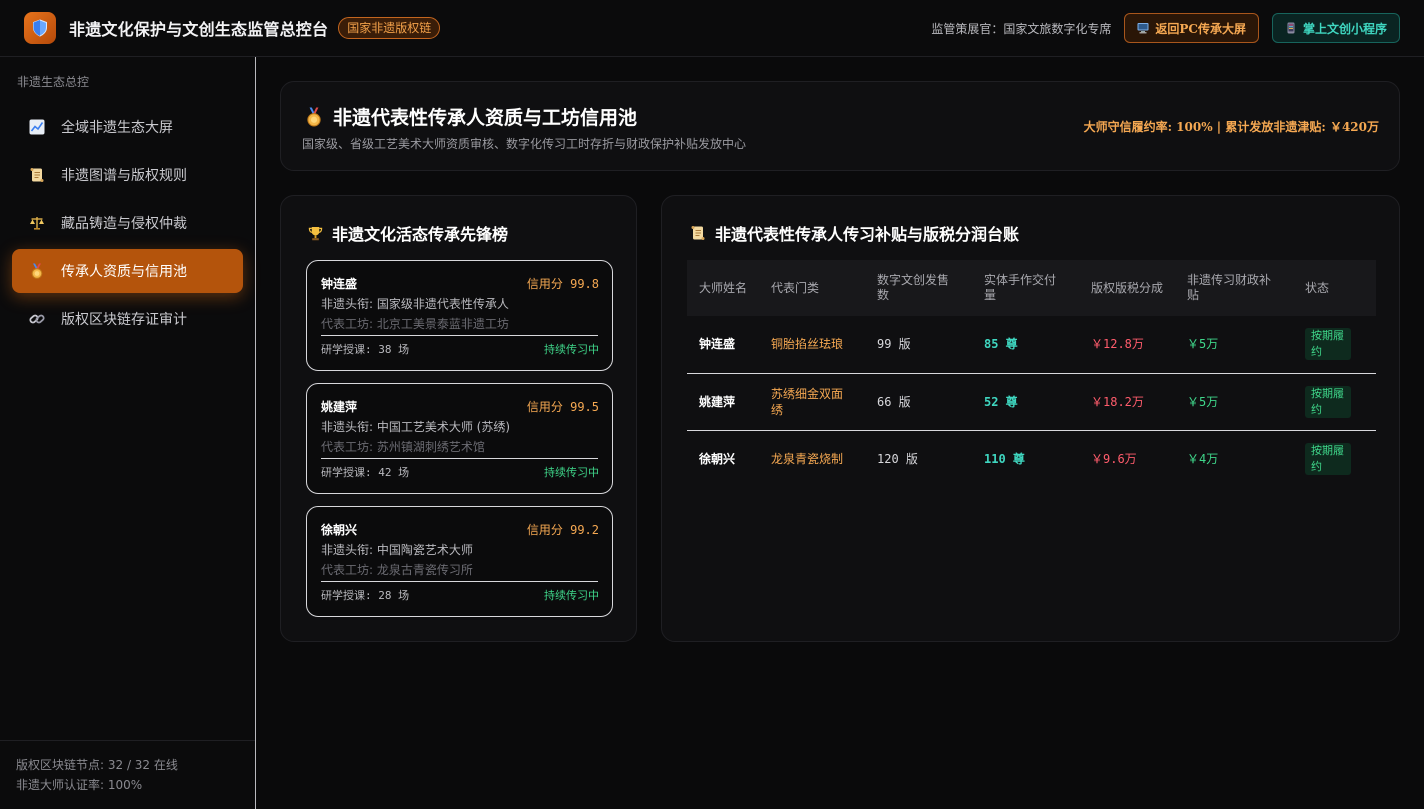  Describe the element at coordinates (415, 304) in the screenshot. I see `leader-title: 非遗头衔: 国家级非遗代表性传承人` at that location.